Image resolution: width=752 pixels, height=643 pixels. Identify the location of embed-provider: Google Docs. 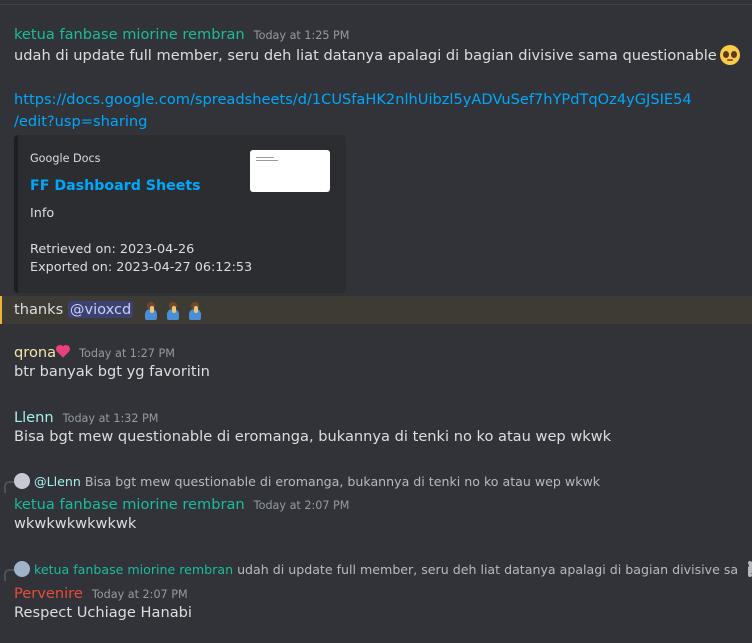
(65, 158).